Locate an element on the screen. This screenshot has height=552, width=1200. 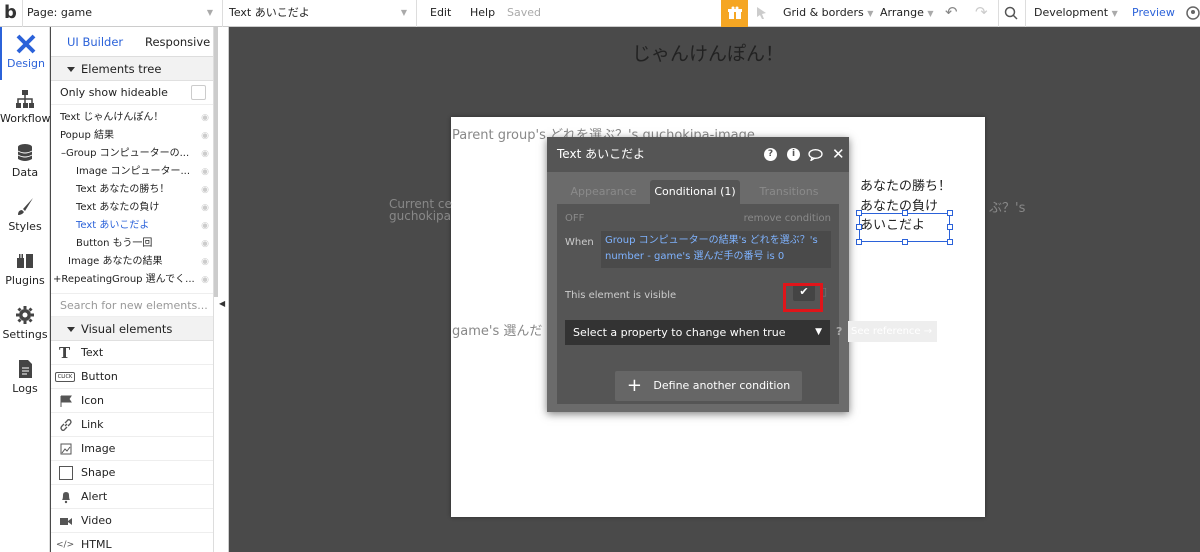
help-menu: Help is located at coordinates (482, 13).